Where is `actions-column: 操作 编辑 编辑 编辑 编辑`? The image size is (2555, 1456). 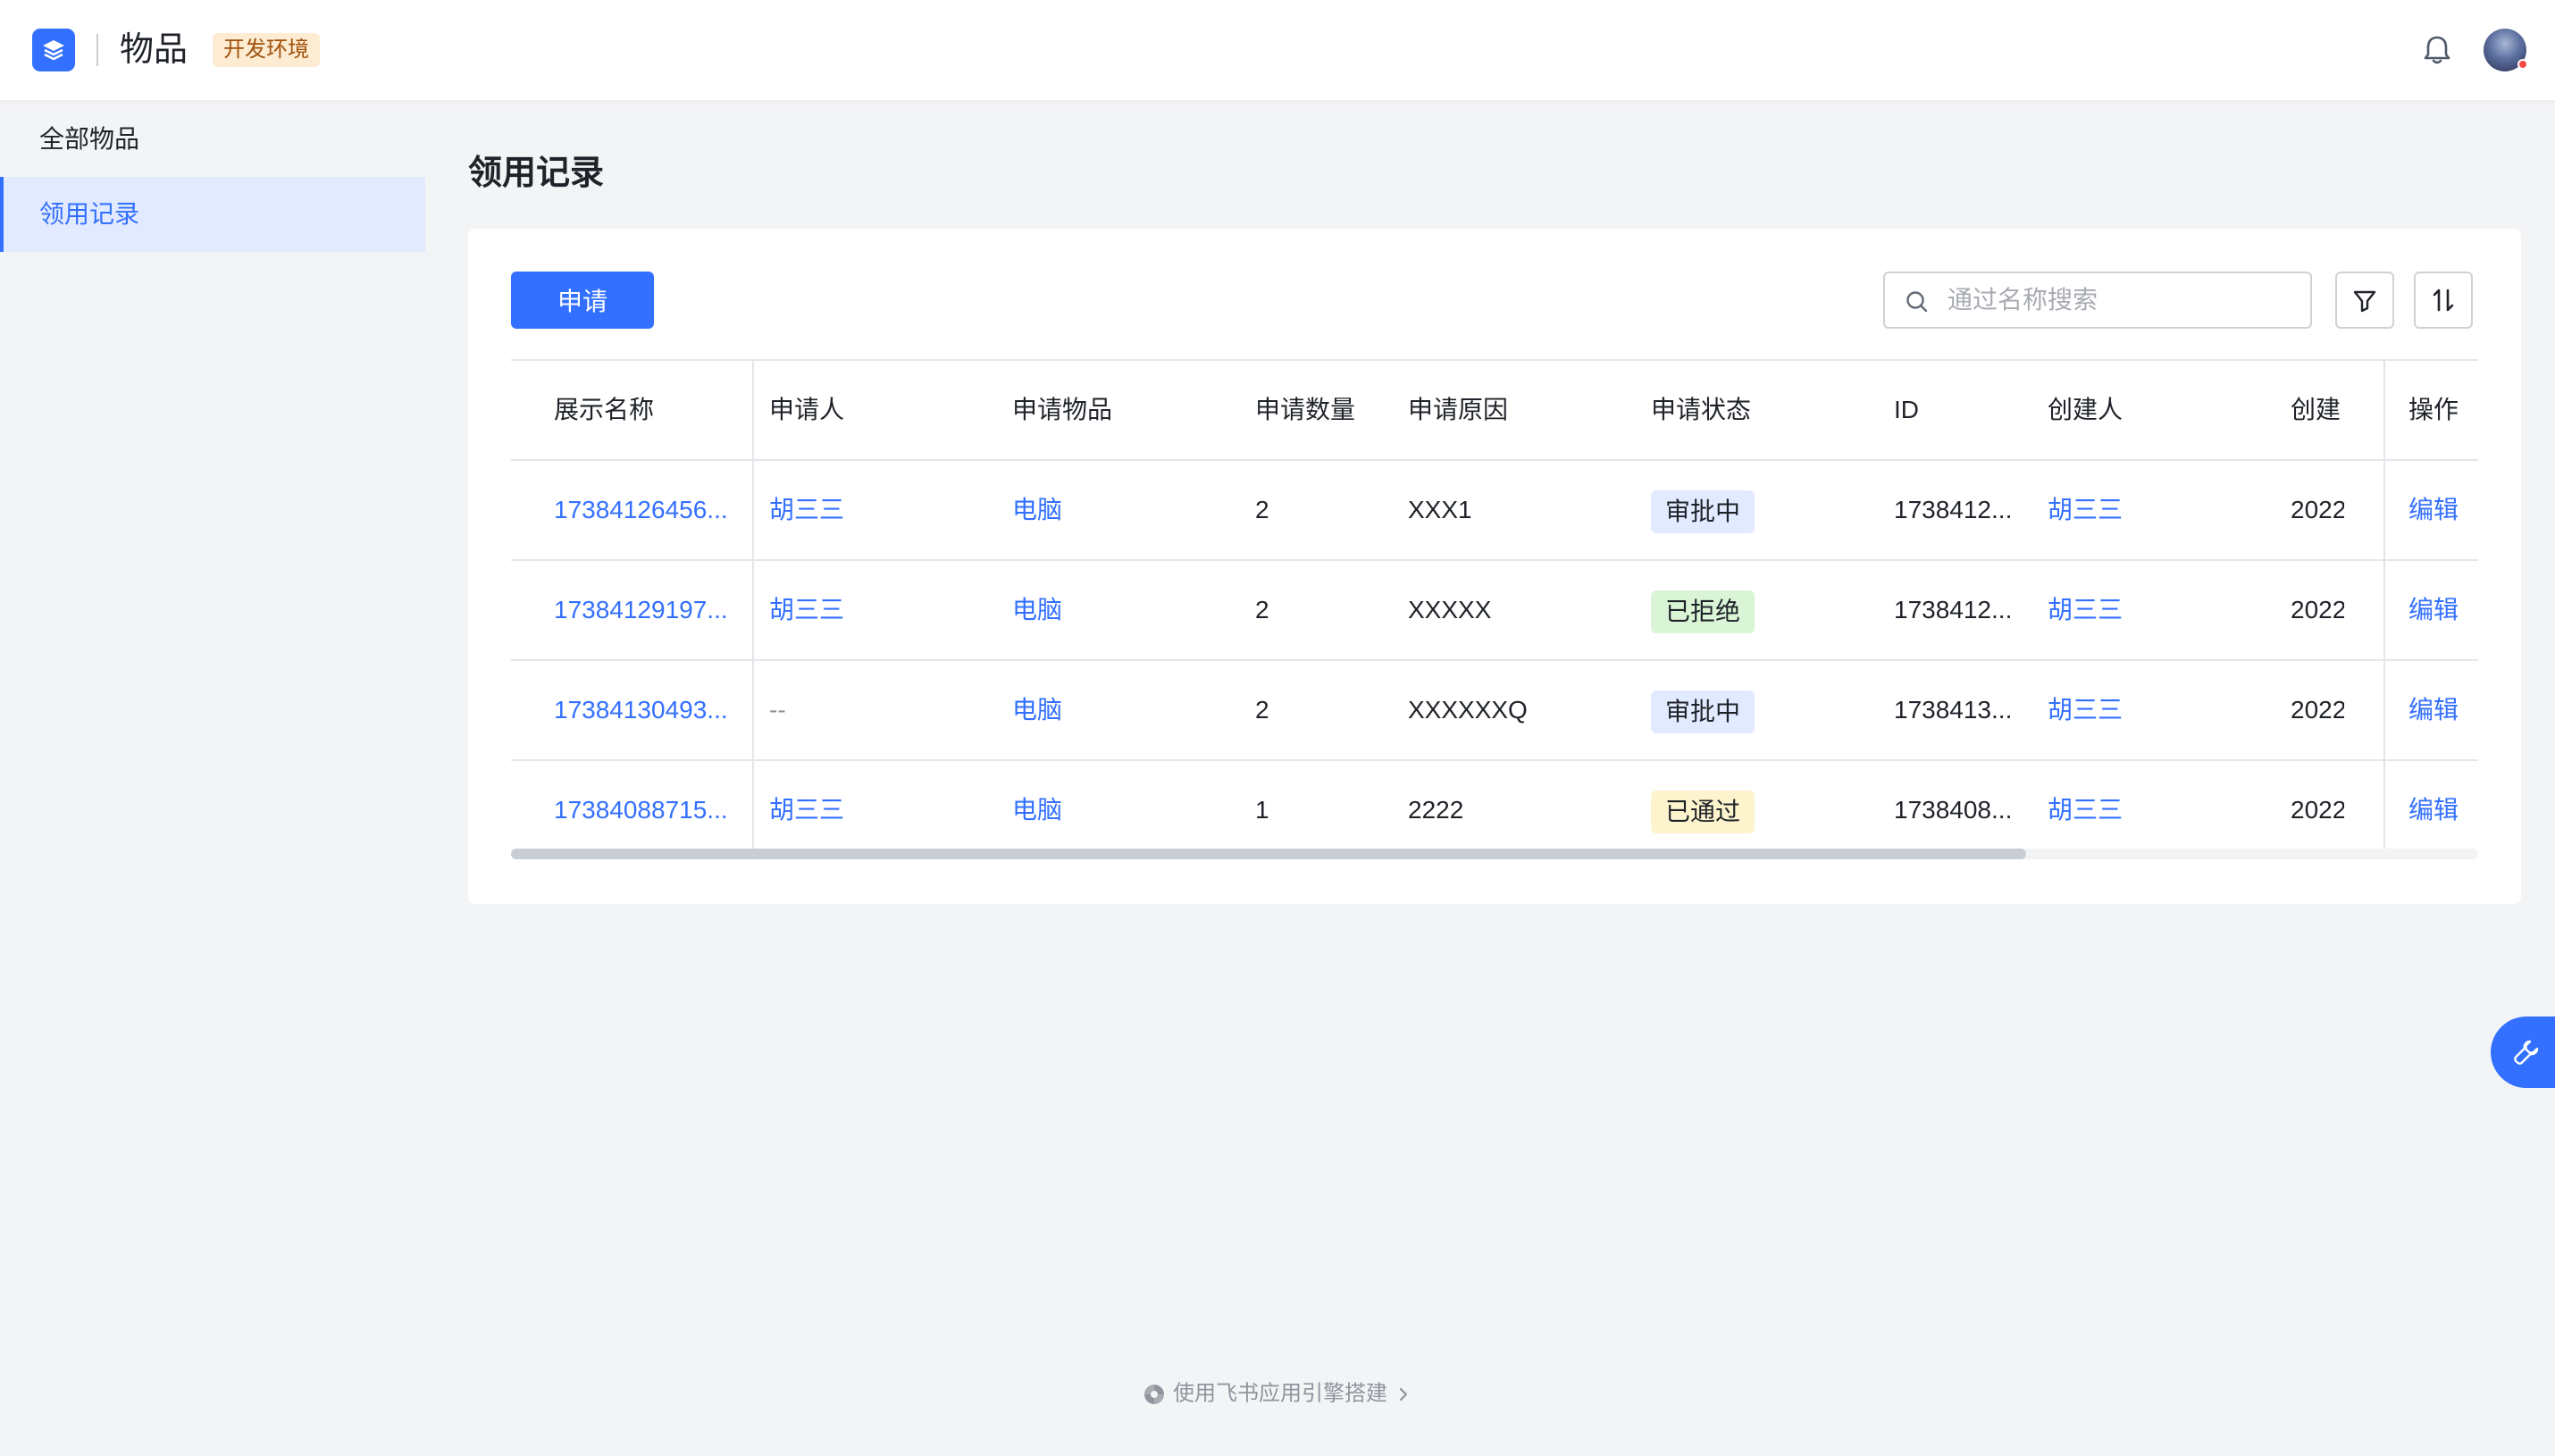
actions-column: 操作 编辑 编辑 编辑 编辑 is located at coordinates (2431, 605).